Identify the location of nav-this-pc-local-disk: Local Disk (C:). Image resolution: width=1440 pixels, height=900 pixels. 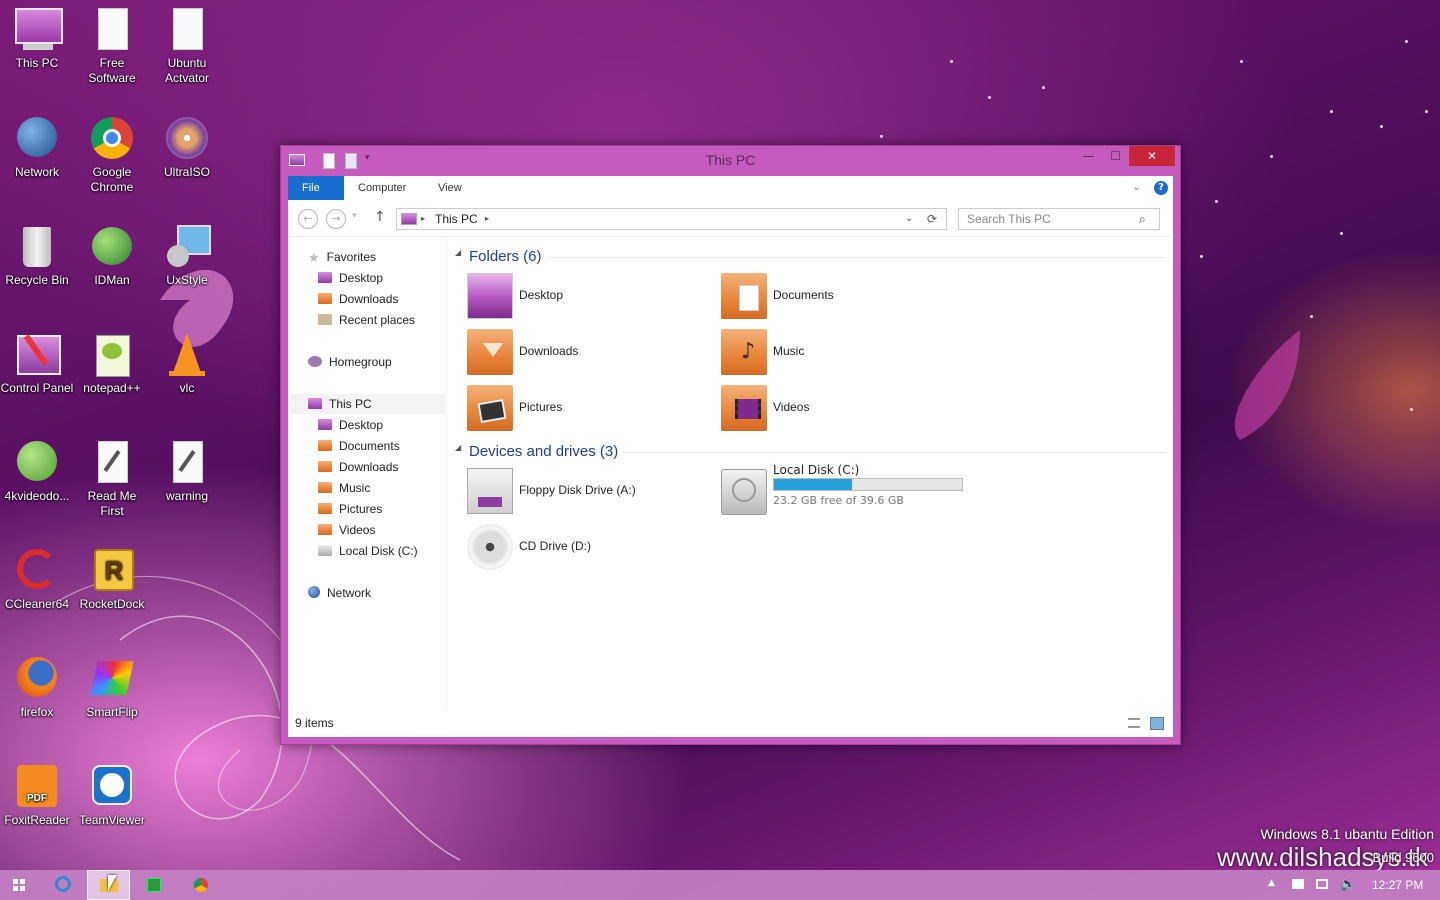
(368, 551).